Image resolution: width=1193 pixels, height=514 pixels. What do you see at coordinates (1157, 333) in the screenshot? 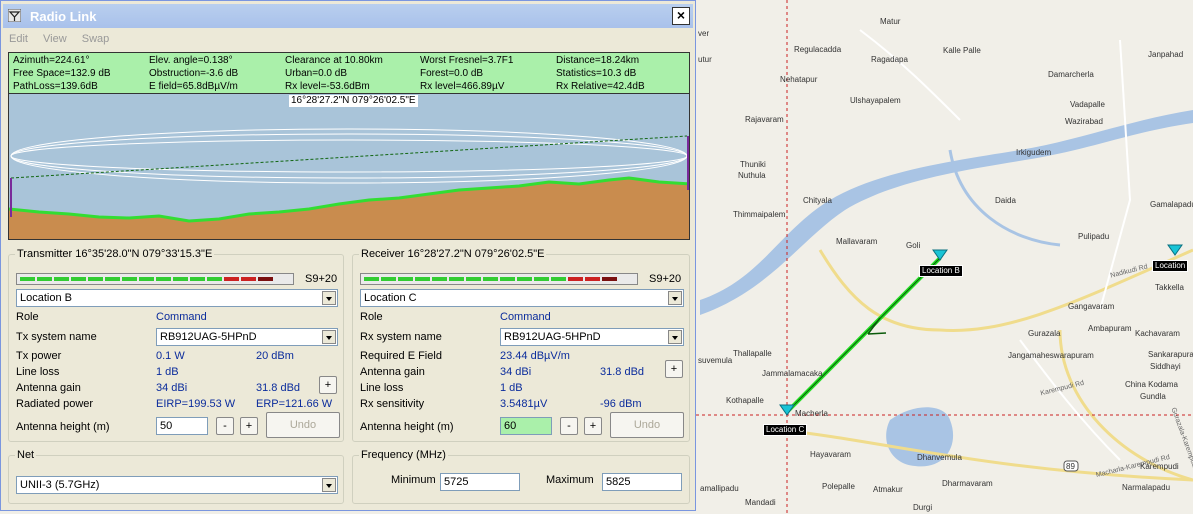
I see `map-place-label: Kachavaram` at bounding box center [1157, 333].